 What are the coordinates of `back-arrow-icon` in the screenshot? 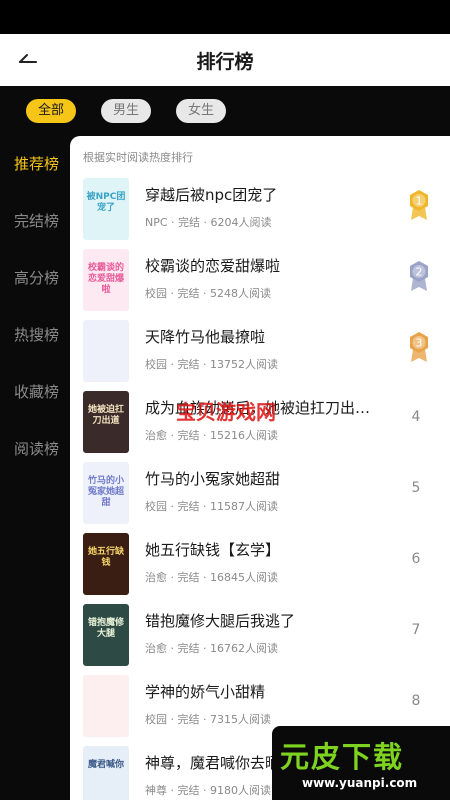 It's located at (28, 58).